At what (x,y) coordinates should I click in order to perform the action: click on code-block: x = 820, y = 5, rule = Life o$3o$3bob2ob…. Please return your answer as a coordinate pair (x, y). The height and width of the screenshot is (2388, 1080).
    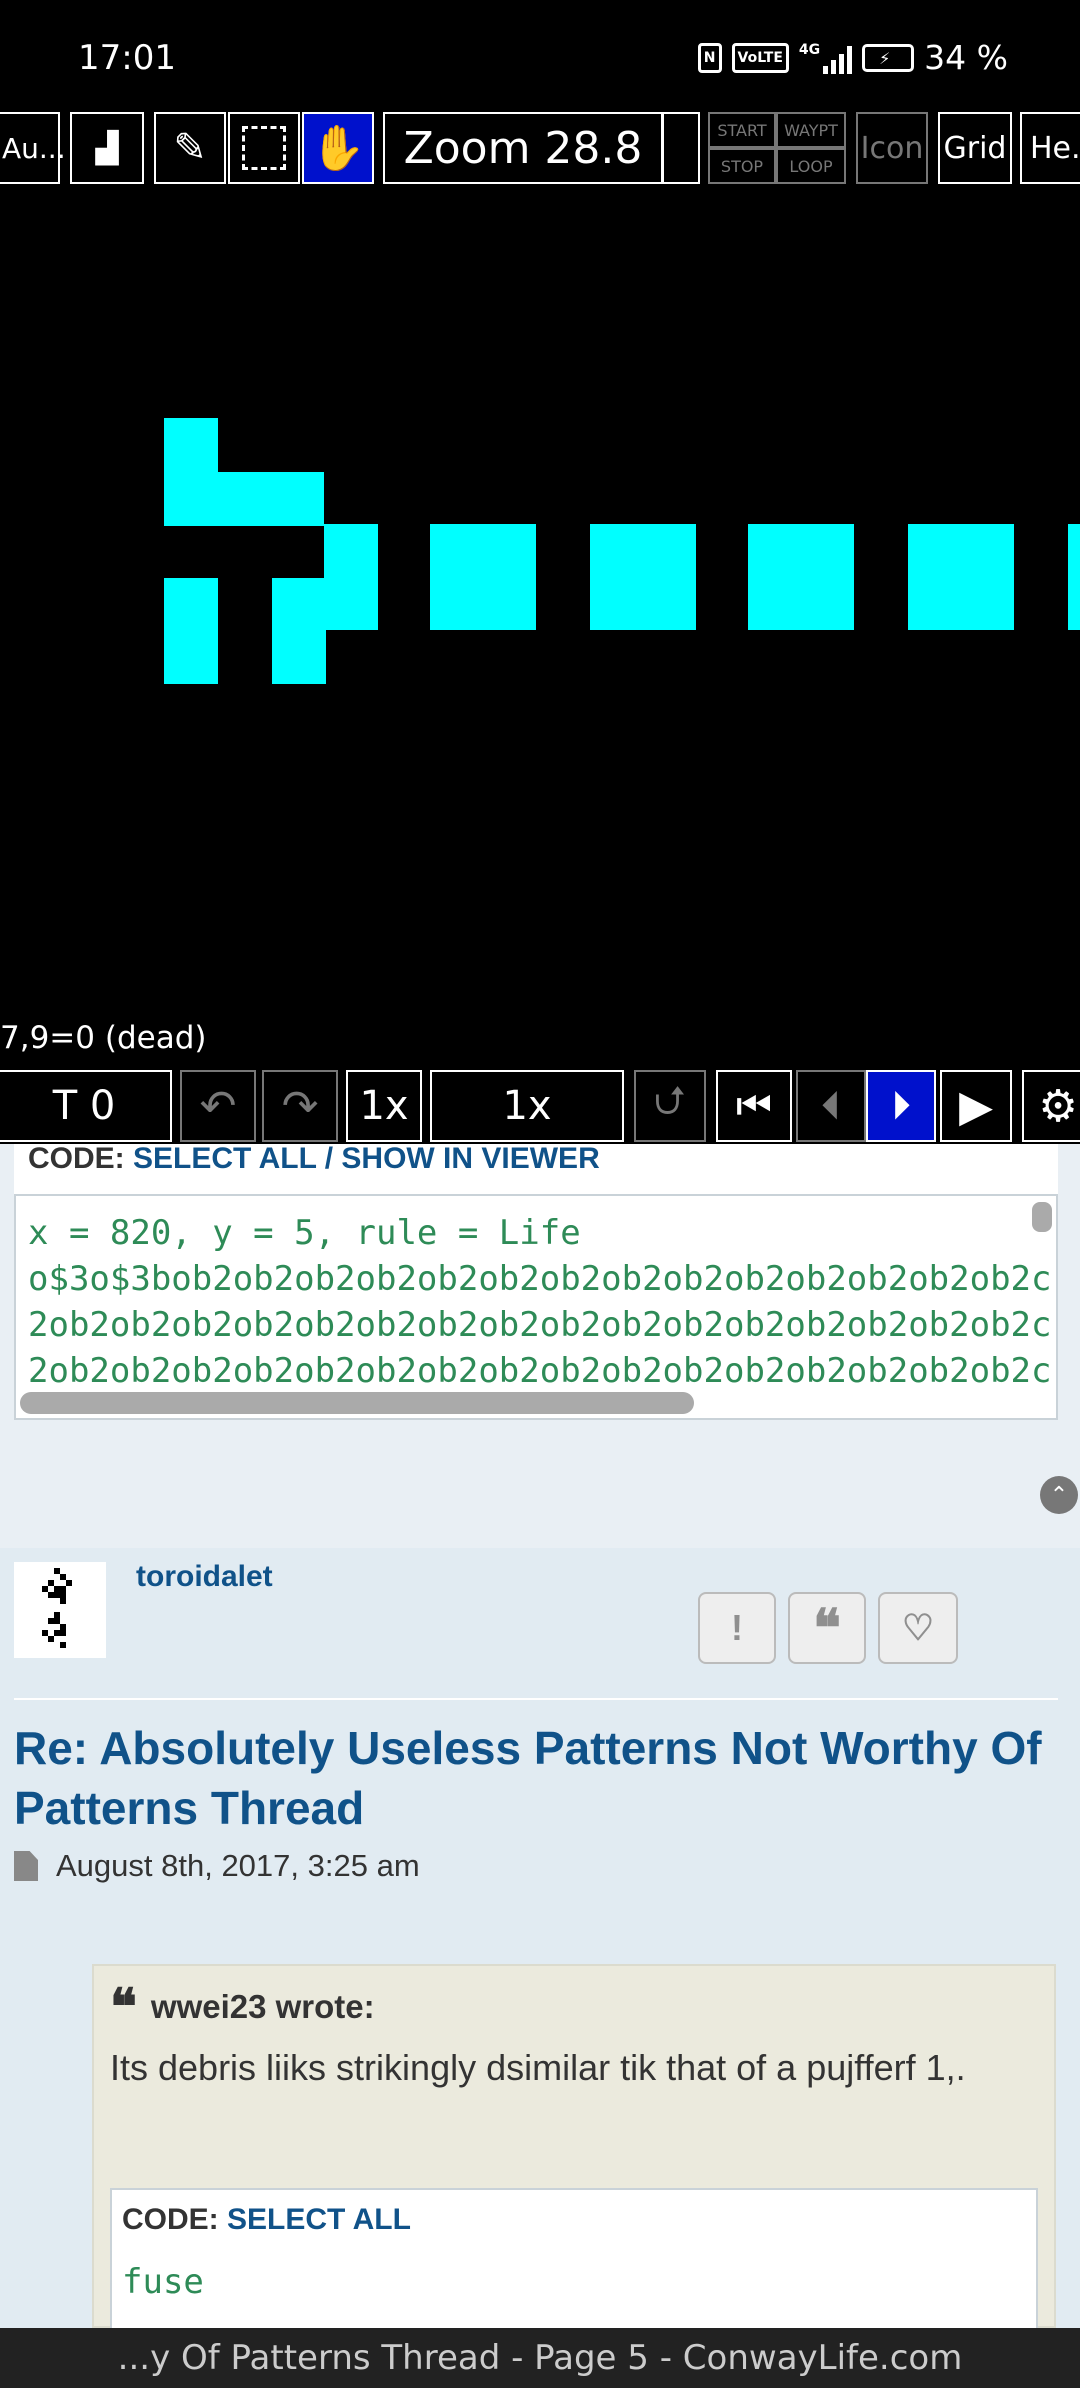
    Looking at the image, I should click on (536, 1307).